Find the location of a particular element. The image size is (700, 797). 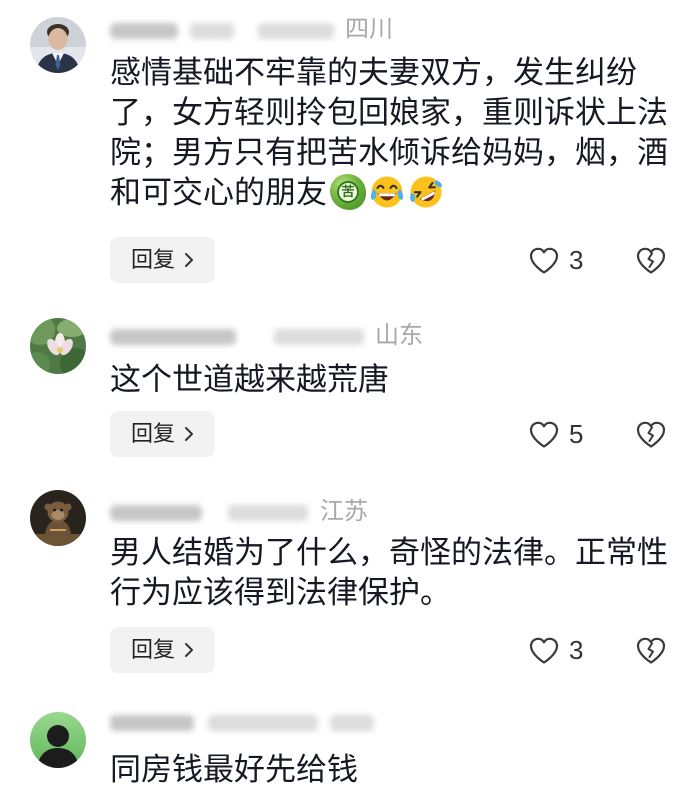

comment-location: 江苏 is located at coordinates (344, 511).